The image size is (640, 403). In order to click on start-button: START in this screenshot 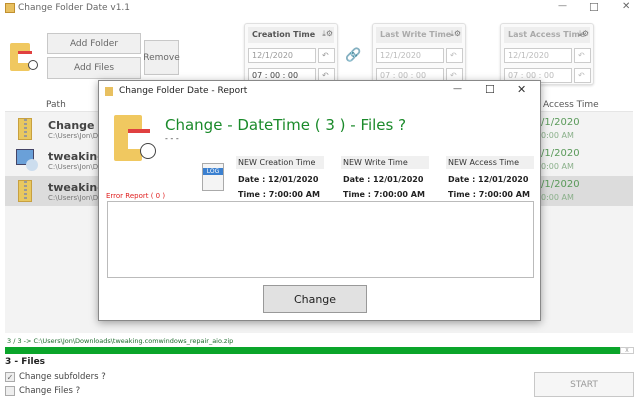, I will do `click(584, 384)`.